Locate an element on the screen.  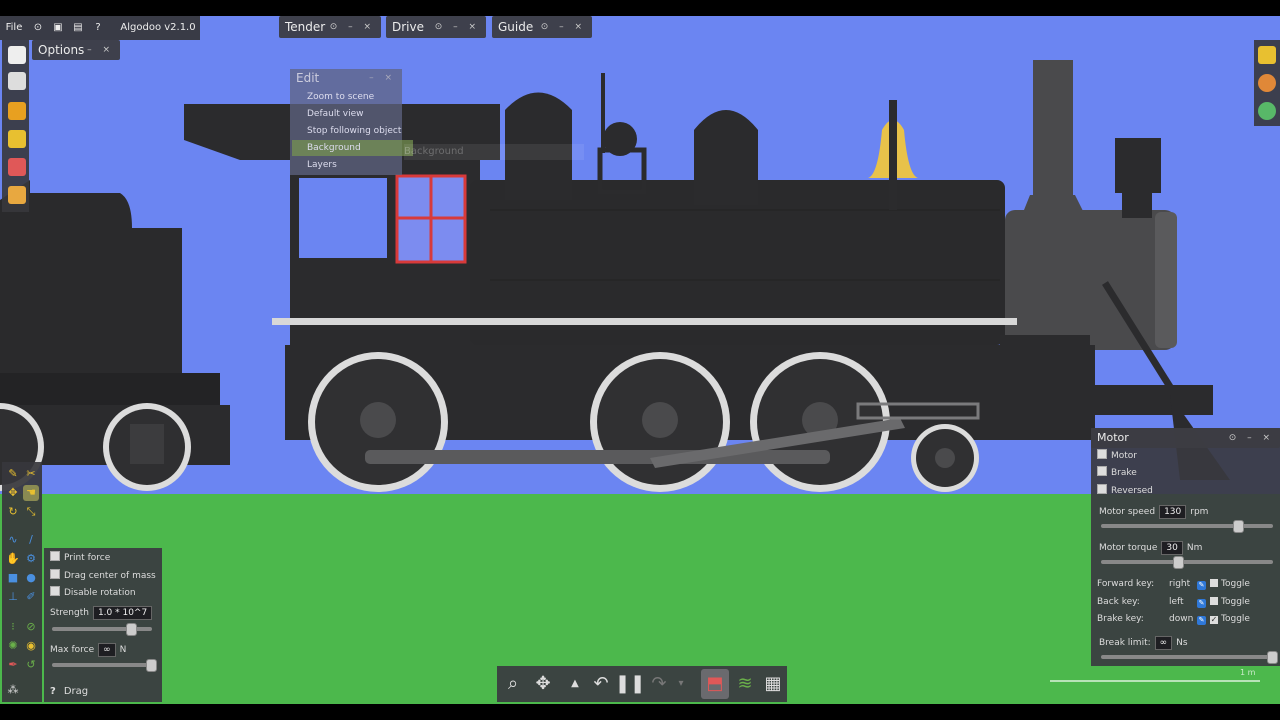
toolbox-icon: ▤ is located at coordinates (78, 28).